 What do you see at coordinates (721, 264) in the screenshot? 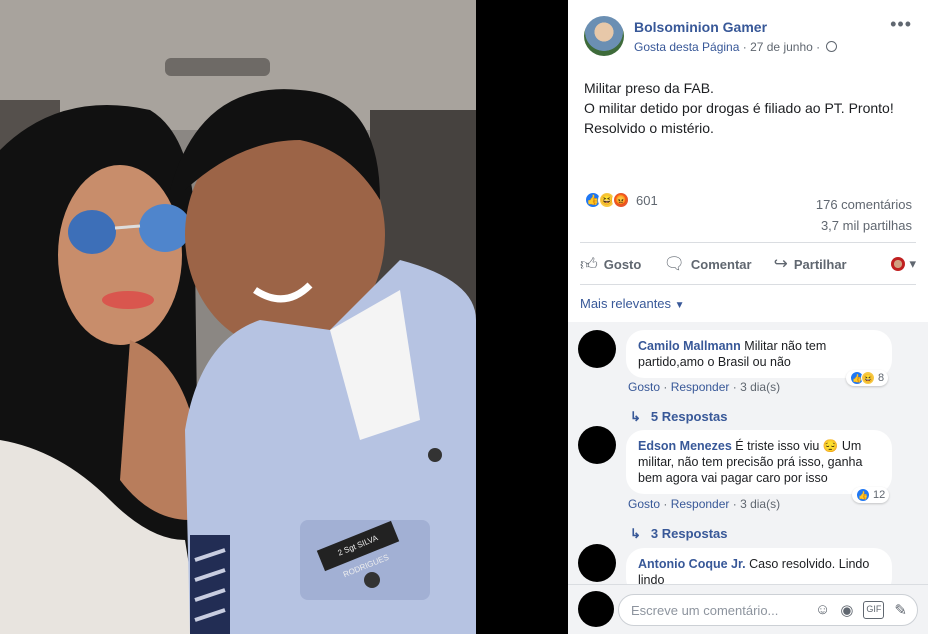
I see `comment-button-label: Comentar` at bounding box center [721, 264].